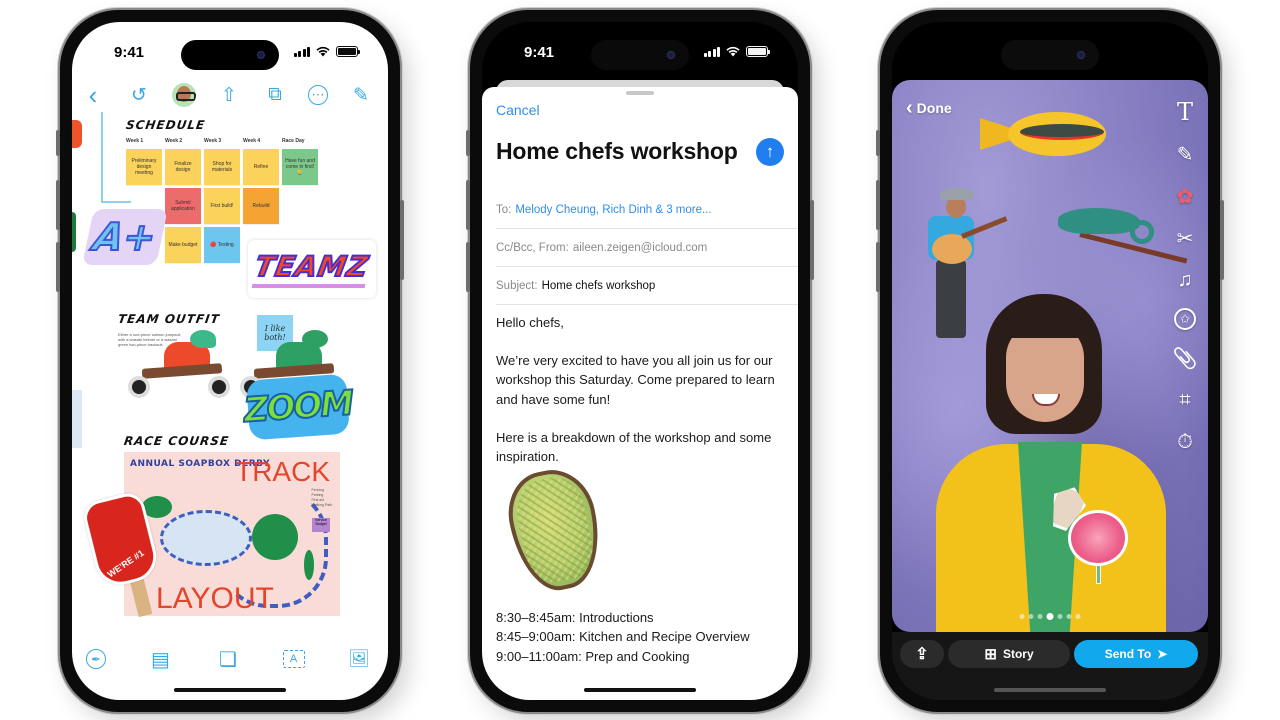 This screenshot has width=1280, height=720. What do you see at coordinates (555, 530) in the screenshot?
I see `avocado-toast-image` at bounding box center [555, 530].